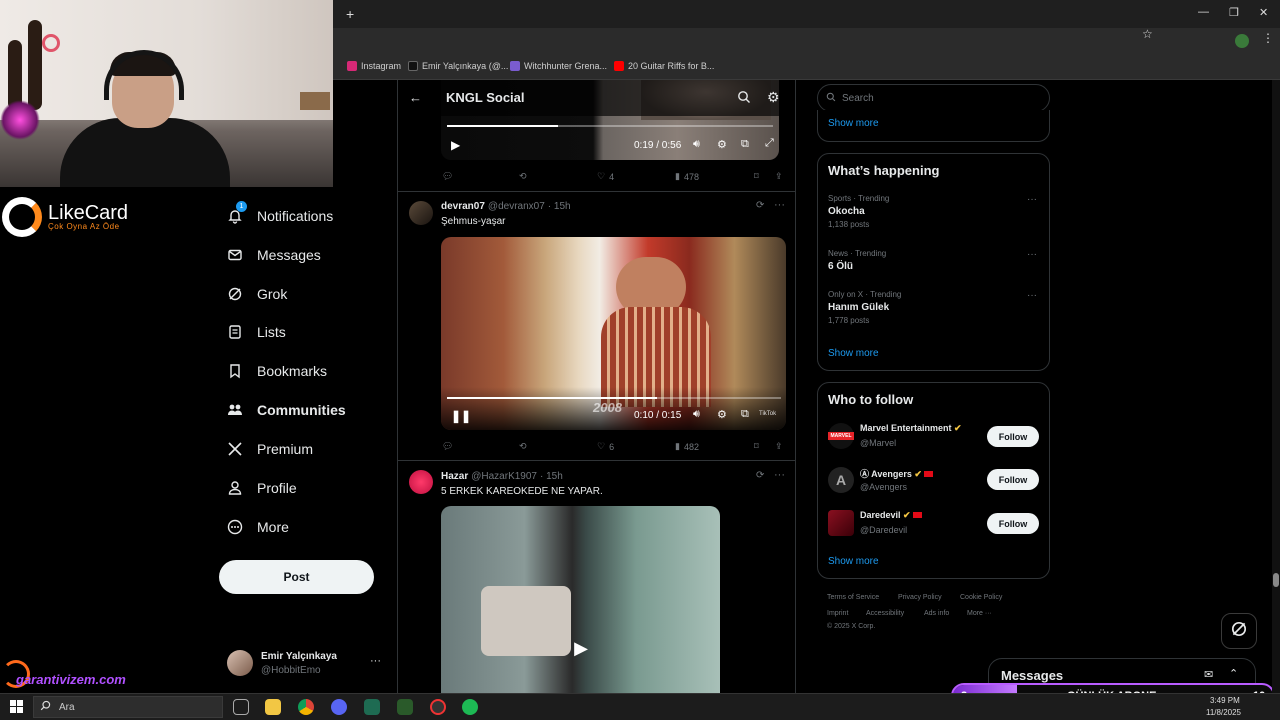 This screenshot has height=720, width=1280. Describe the element at coordinates (1223, 712) in the screenshot. I see `clock-date: 11/8/2025` at that location.